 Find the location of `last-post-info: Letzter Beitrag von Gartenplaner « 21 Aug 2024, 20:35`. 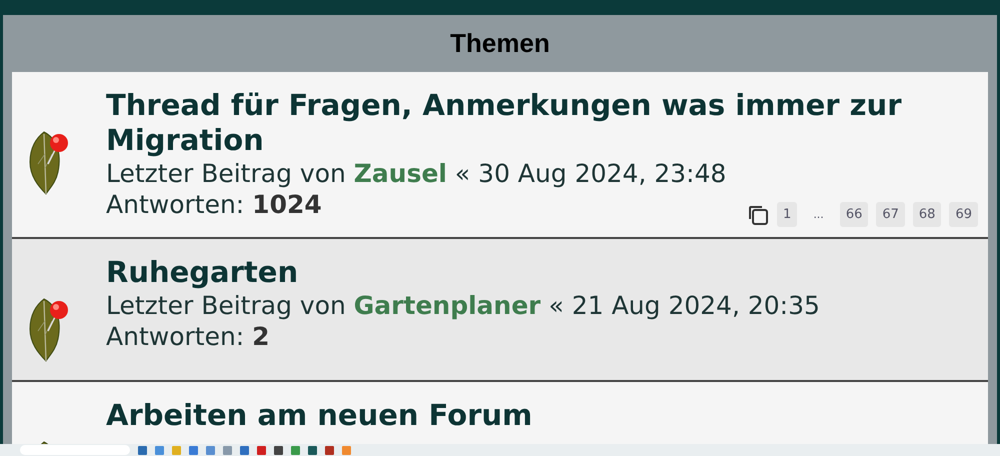

last-post-info: Letzter Beitrag von Gartenplaner « 21 Aug 2024, 20:35 is located at coordinates (463, 305).